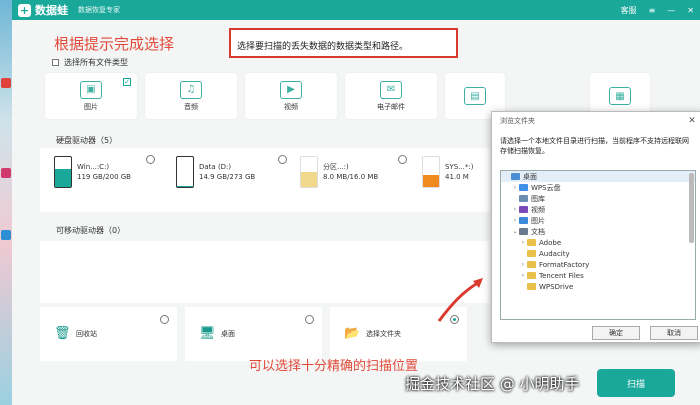 The height and width of the screenshot is (405, 700). I want to click on tree-item-label: Adobe, so click(550, 242).